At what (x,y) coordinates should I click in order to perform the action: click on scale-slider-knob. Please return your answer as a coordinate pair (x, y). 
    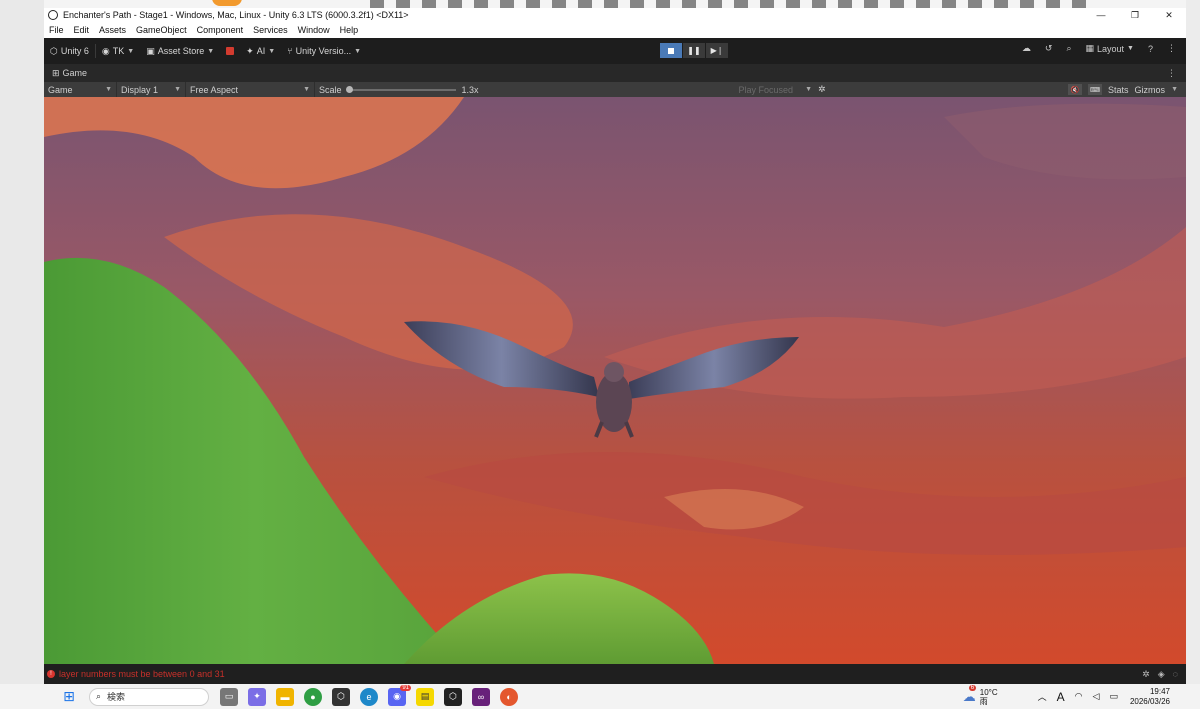
    Looking at the image, I should click on (349, 89).